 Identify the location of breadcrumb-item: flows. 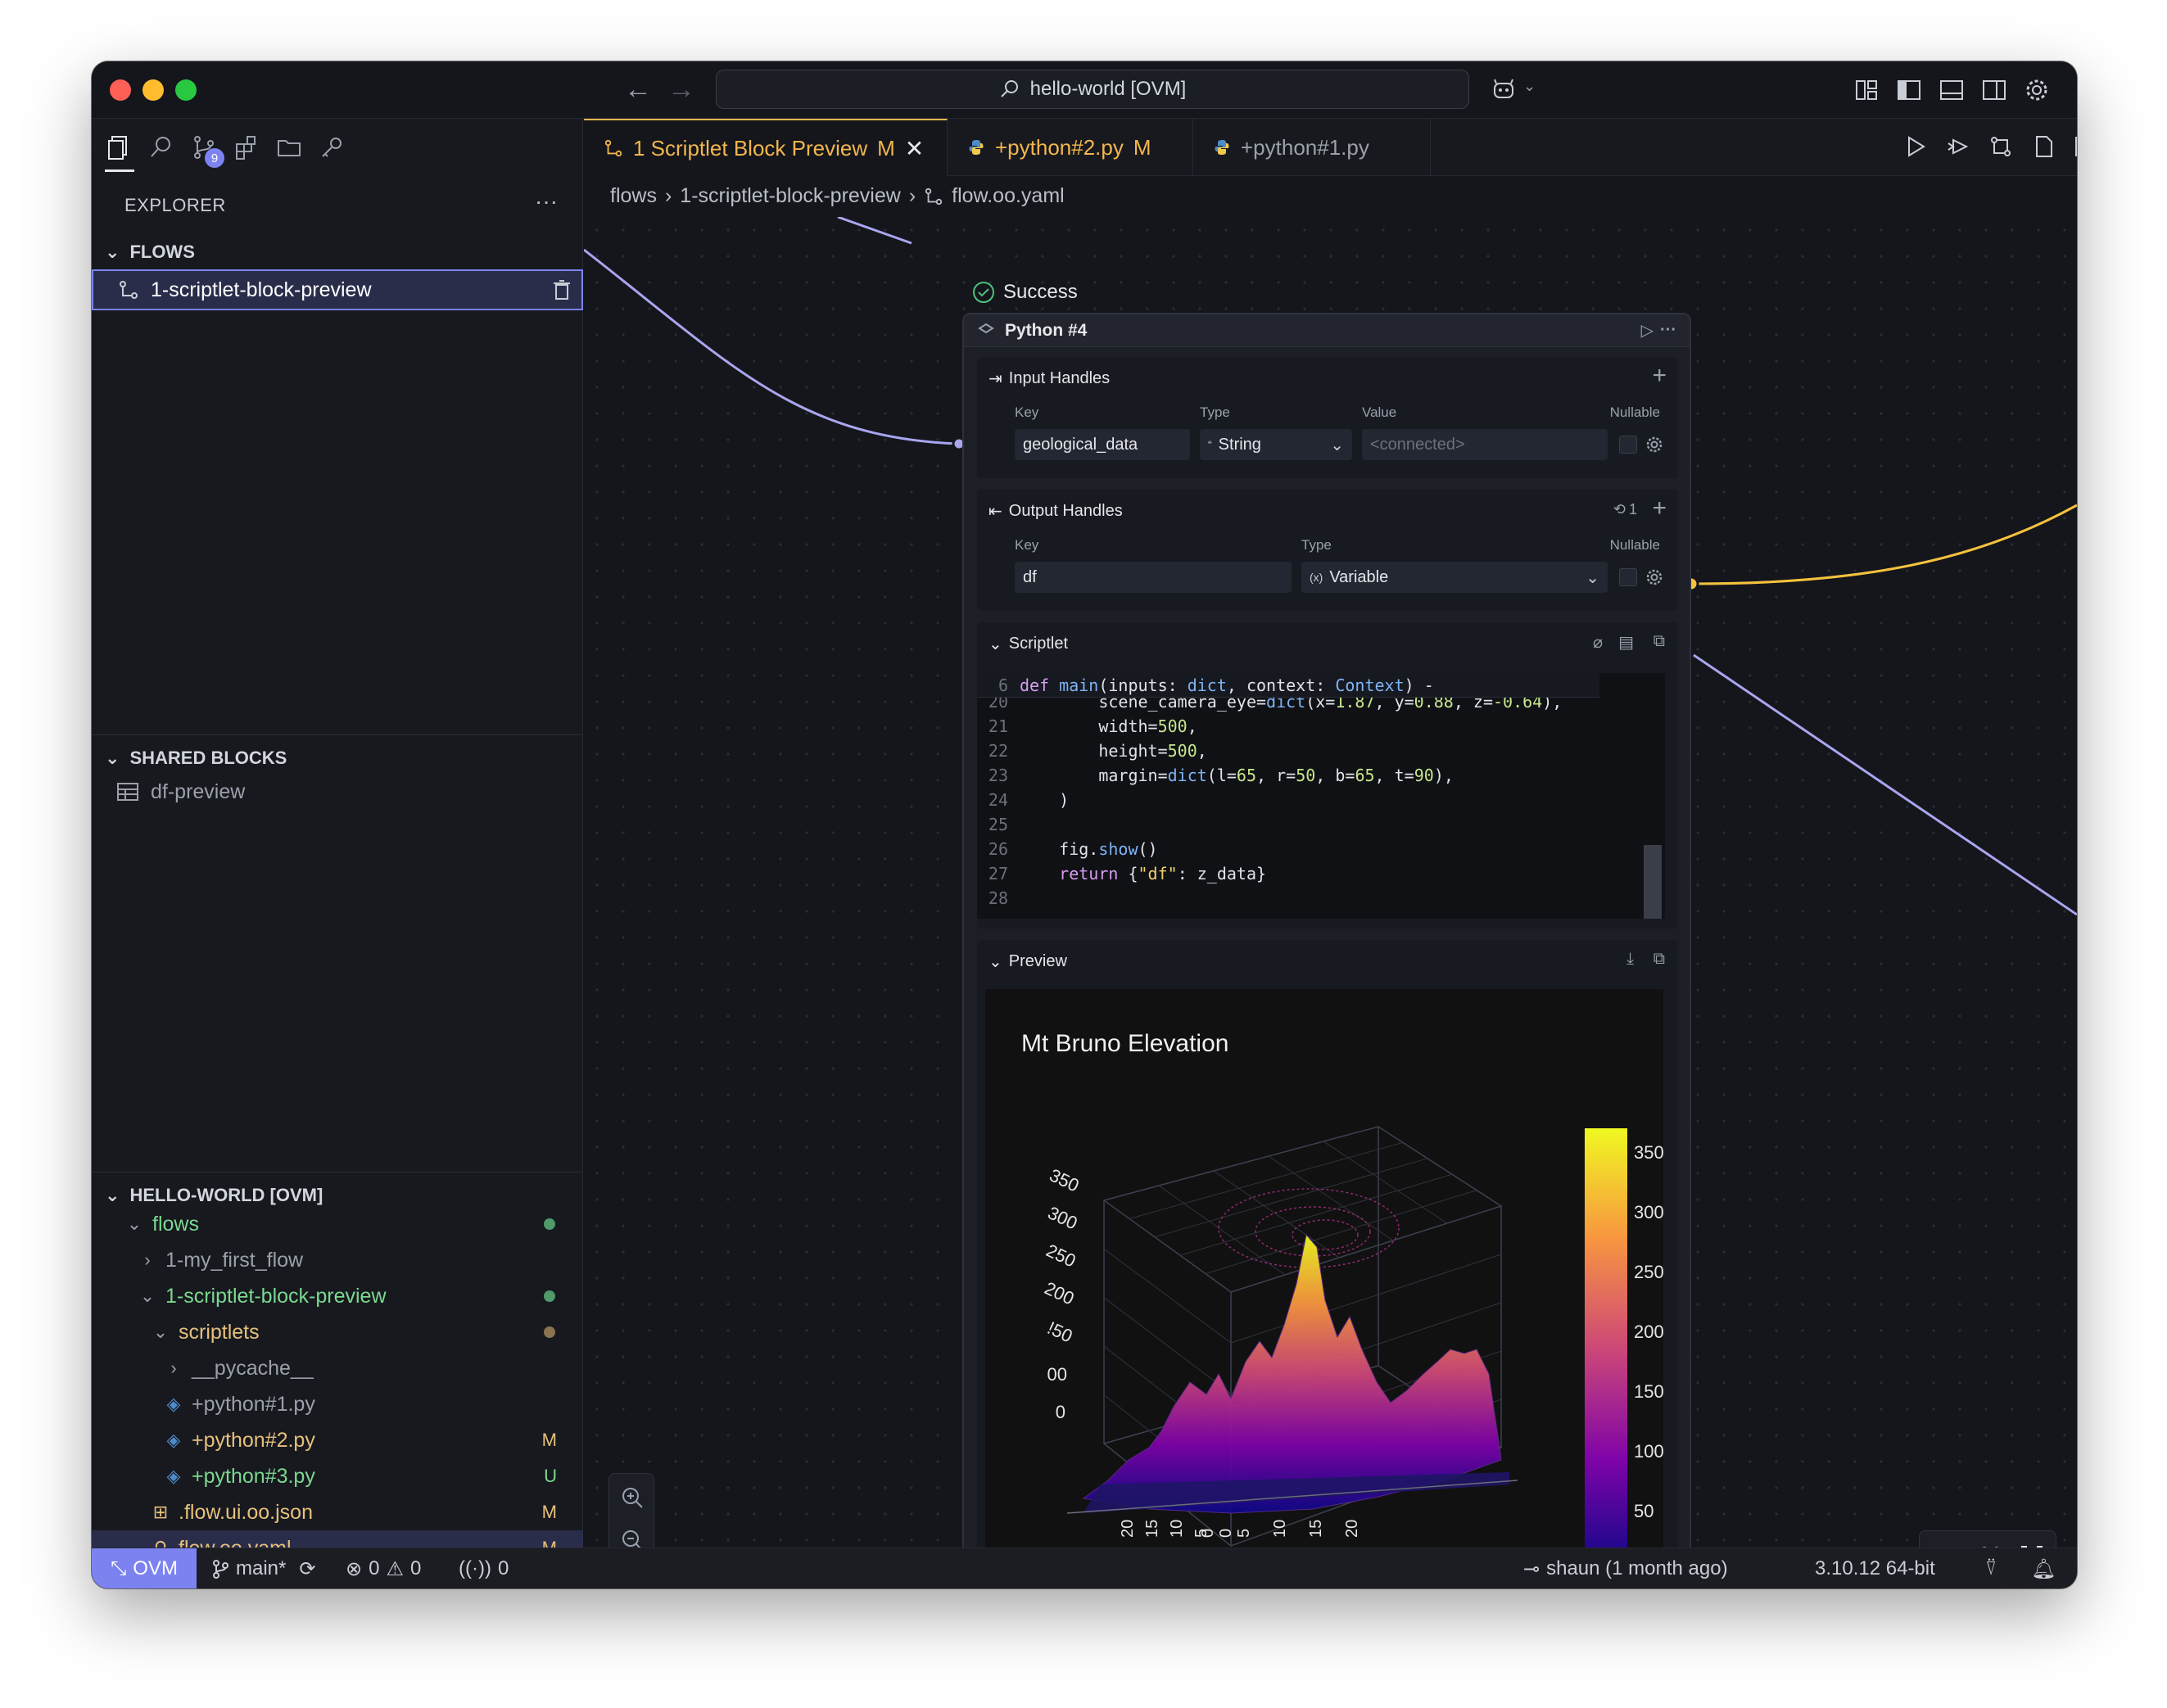
(633, 196).